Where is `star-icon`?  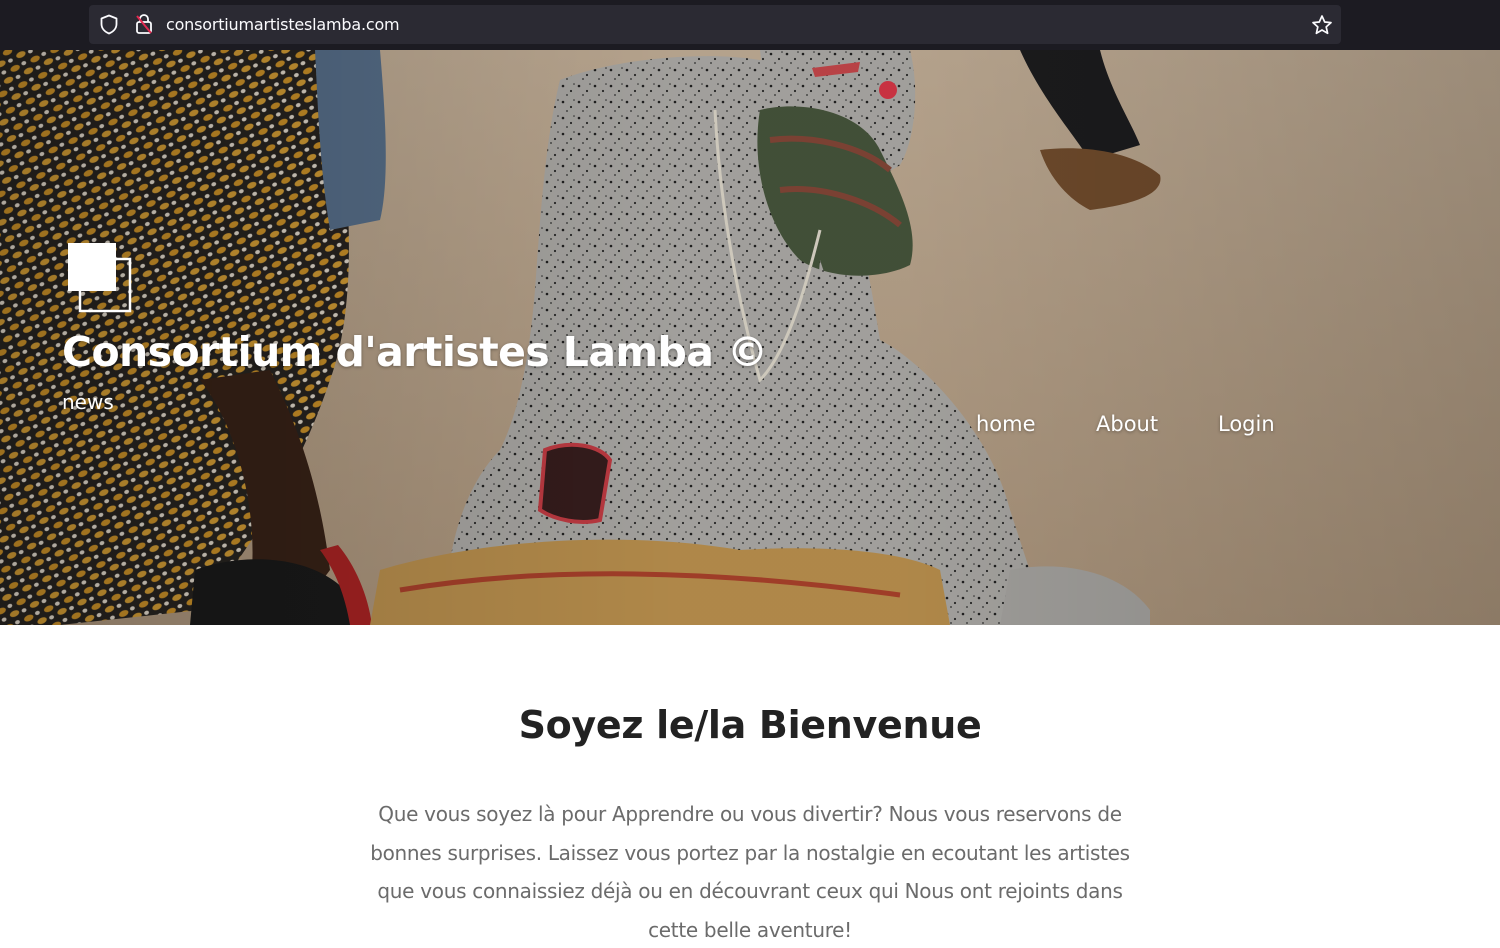
star-icon is located at coordinates (1322, 25).